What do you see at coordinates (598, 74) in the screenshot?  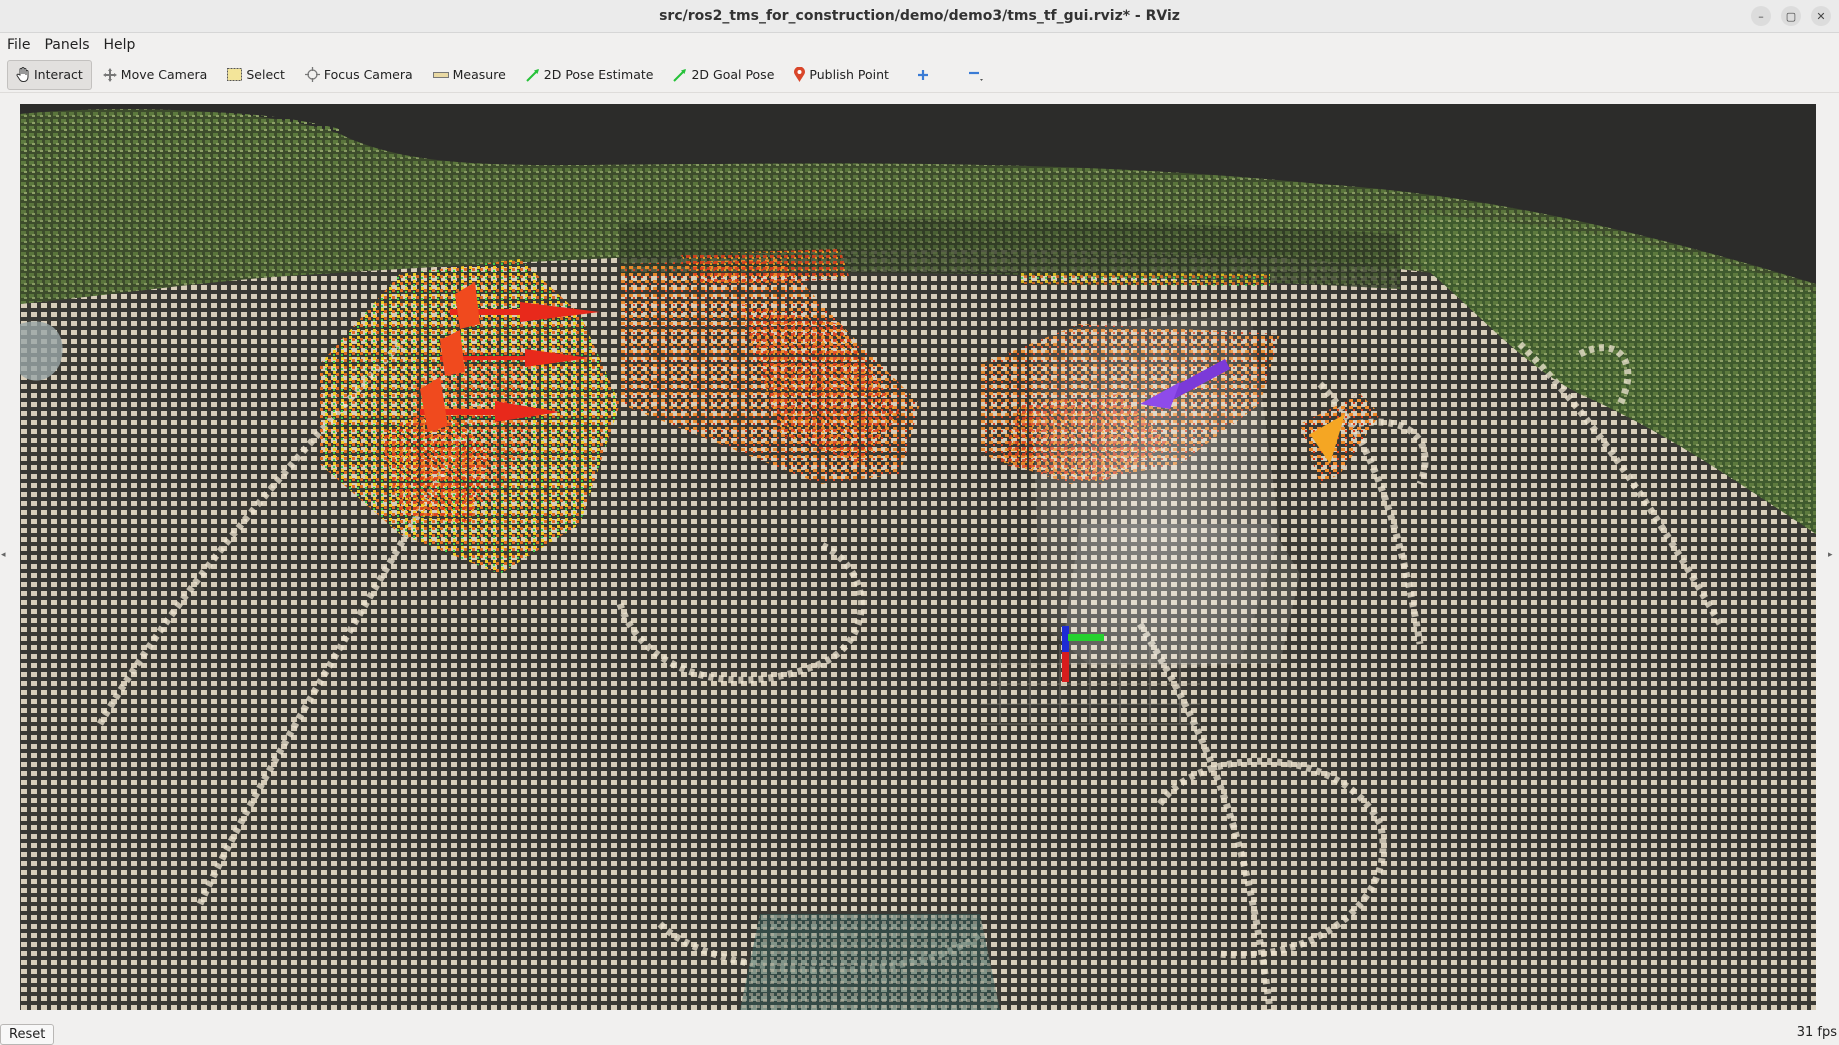 I see `tool-label: 2D Pose Estimate` at bounding box center [598, 74].